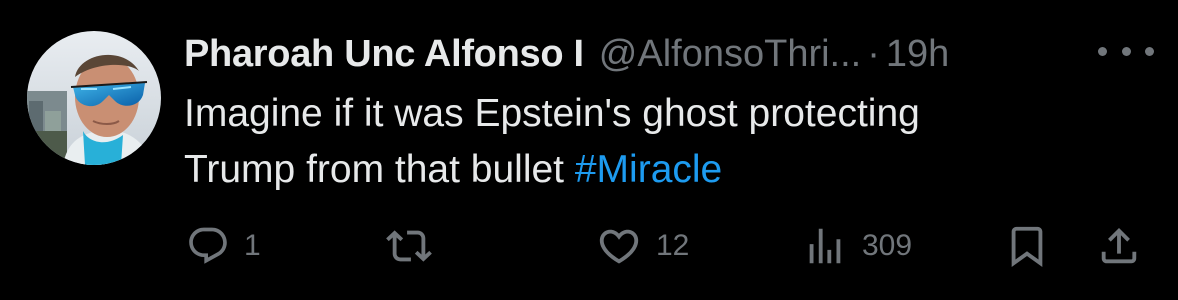  What do you see at coordinates (917, 54) in the screenshot?
I see `timestamp: 19h` at bounding box center [917, 54].